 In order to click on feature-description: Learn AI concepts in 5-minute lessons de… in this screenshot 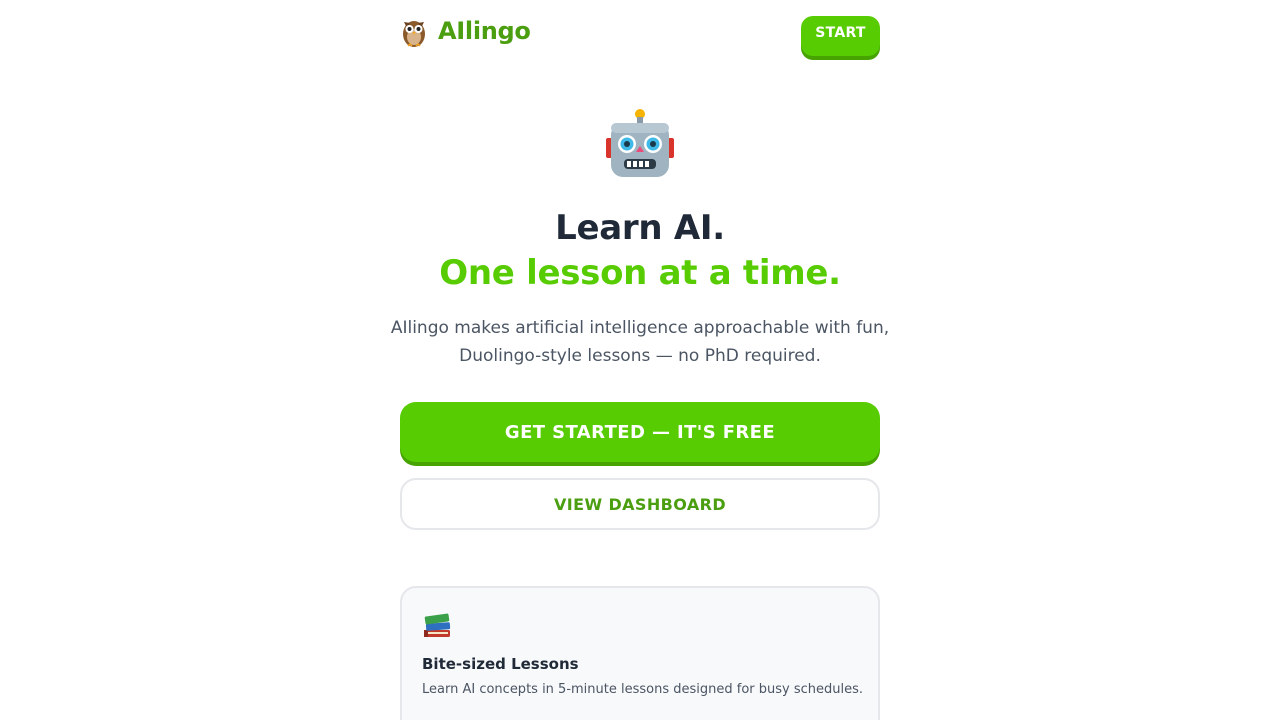, I will do `click(643, 689)`.